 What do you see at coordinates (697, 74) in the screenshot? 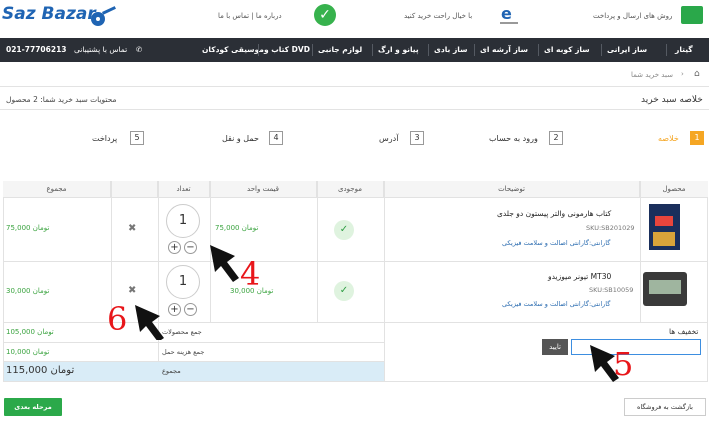
I see `home-icon: ⌂` at bounding box center [697, 74].